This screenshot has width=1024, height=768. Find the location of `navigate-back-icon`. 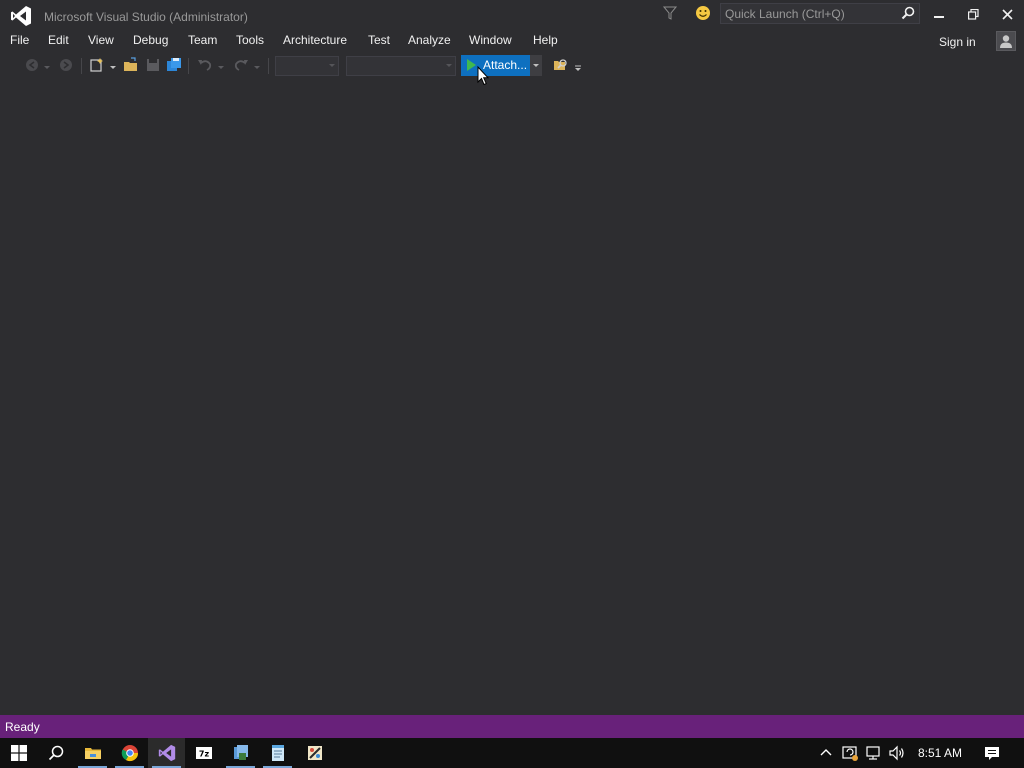

navigate-back-icon is located at coordinates (32, 65).